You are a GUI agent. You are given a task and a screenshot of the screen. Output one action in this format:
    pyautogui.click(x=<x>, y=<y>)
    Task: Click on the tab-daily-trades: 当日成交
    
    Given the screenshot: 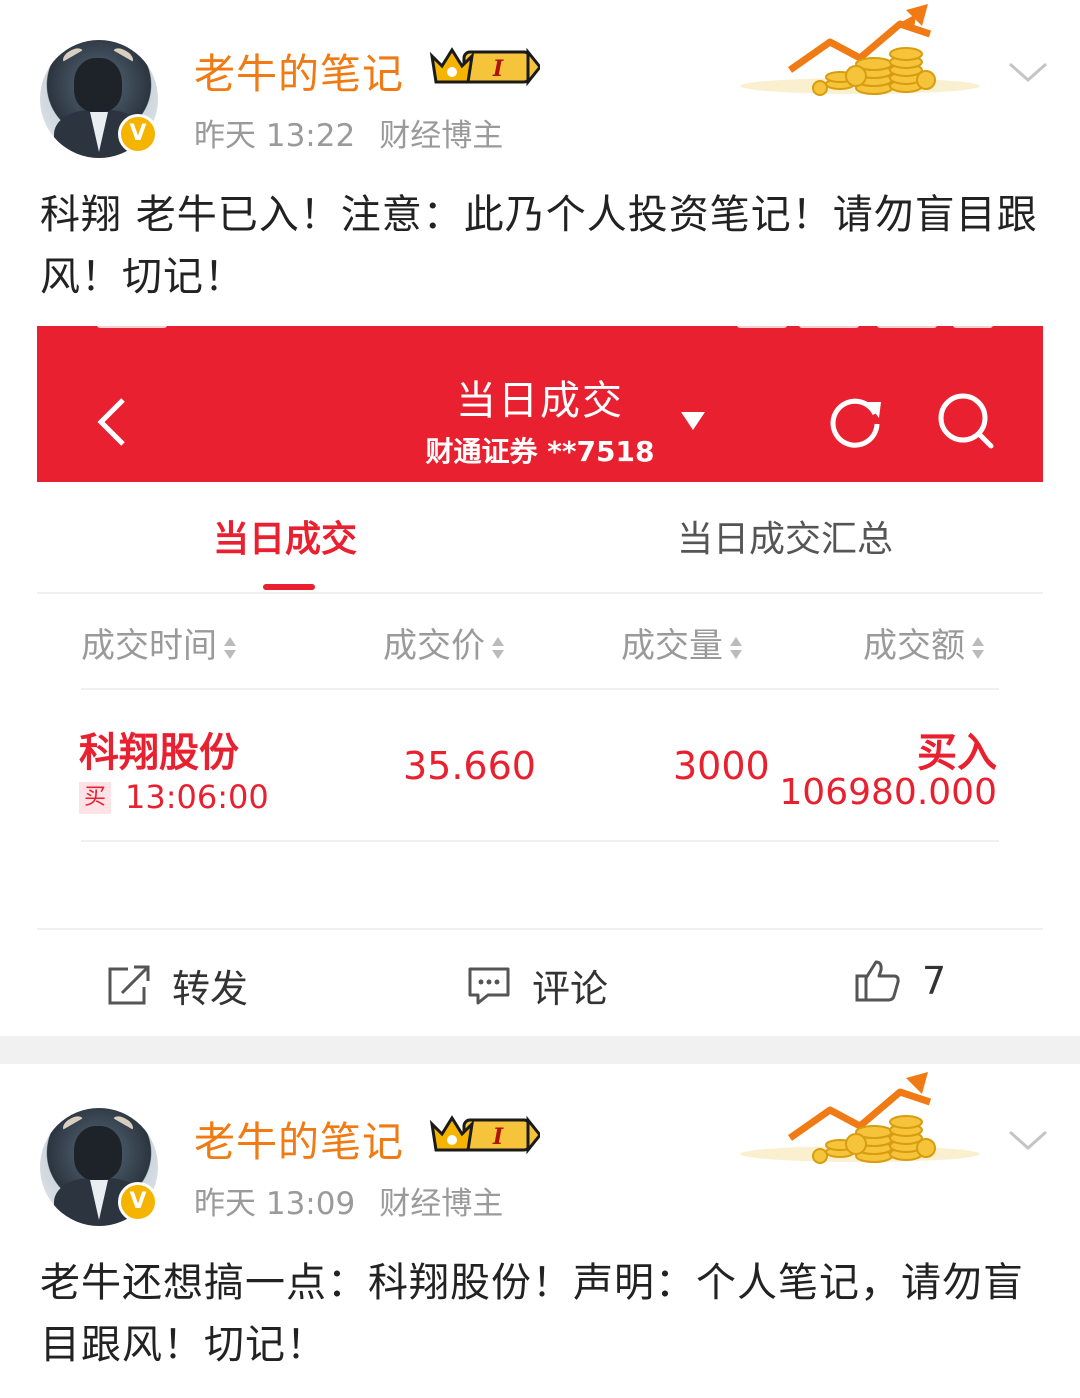 What is the action you would take?
    pyautogui.click(x=285, y=536)
    